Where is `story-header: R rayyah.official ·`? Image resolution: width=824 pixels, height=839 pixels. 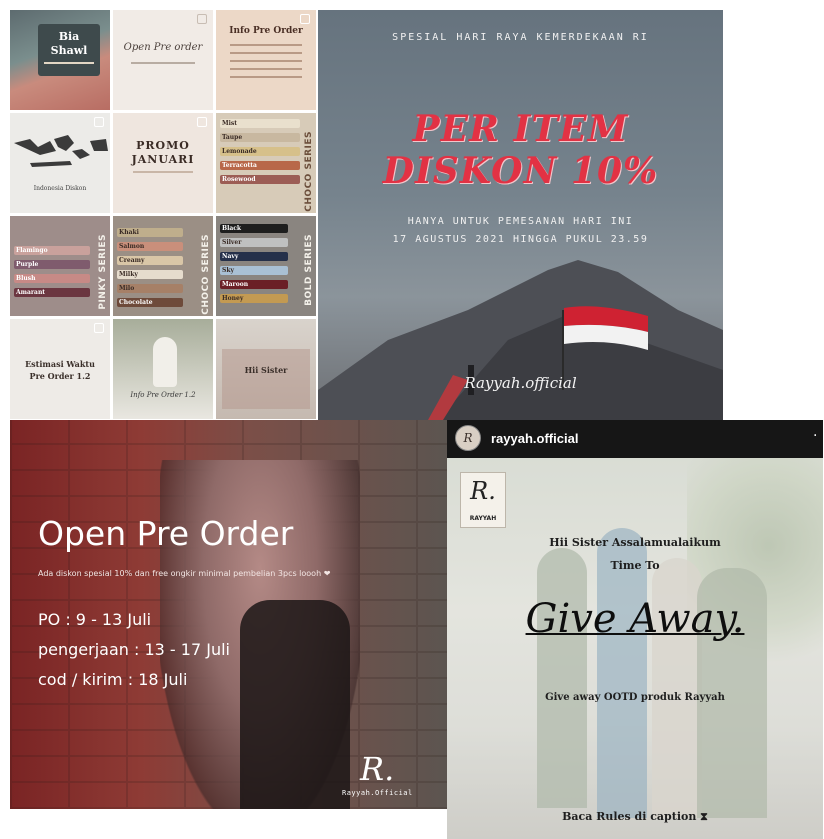
story-header: R rayyah.official · is located at coordinates (635, 439).